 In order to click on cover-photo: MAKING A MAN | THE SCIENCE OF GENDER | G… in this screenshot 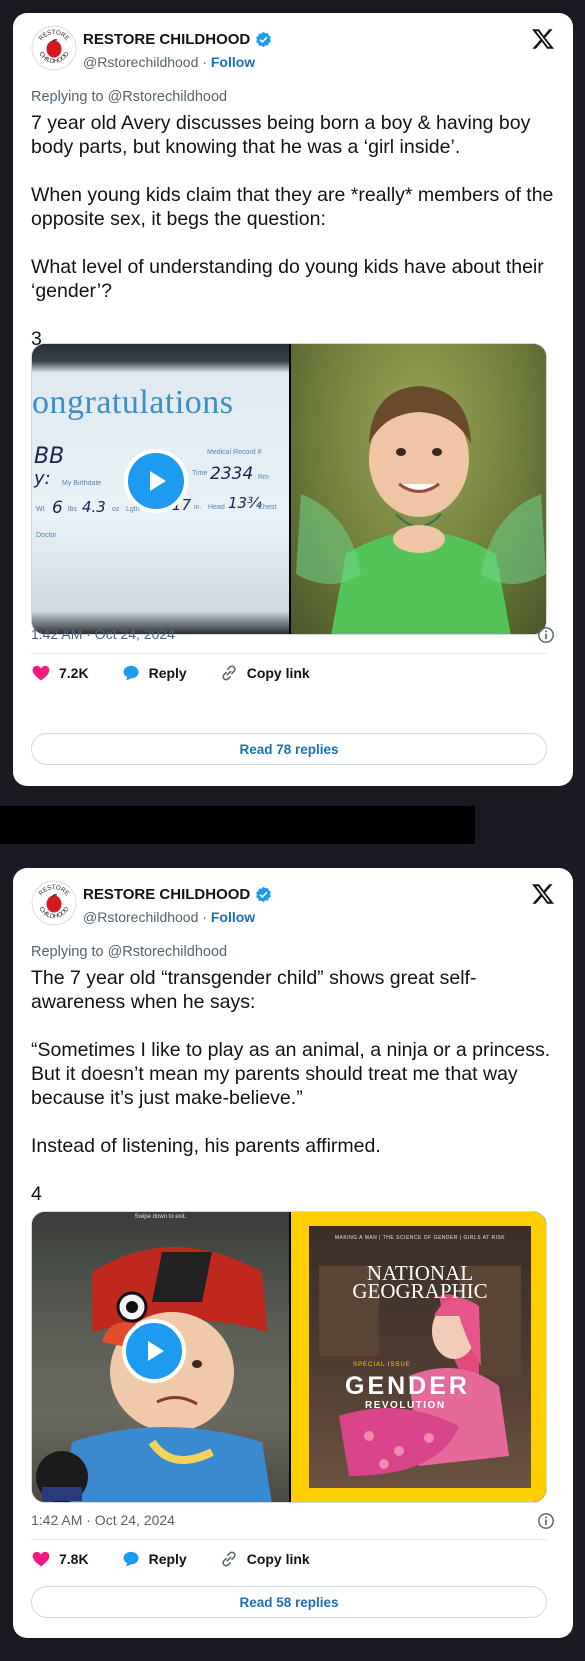, I will do `click(420, 1357)`.